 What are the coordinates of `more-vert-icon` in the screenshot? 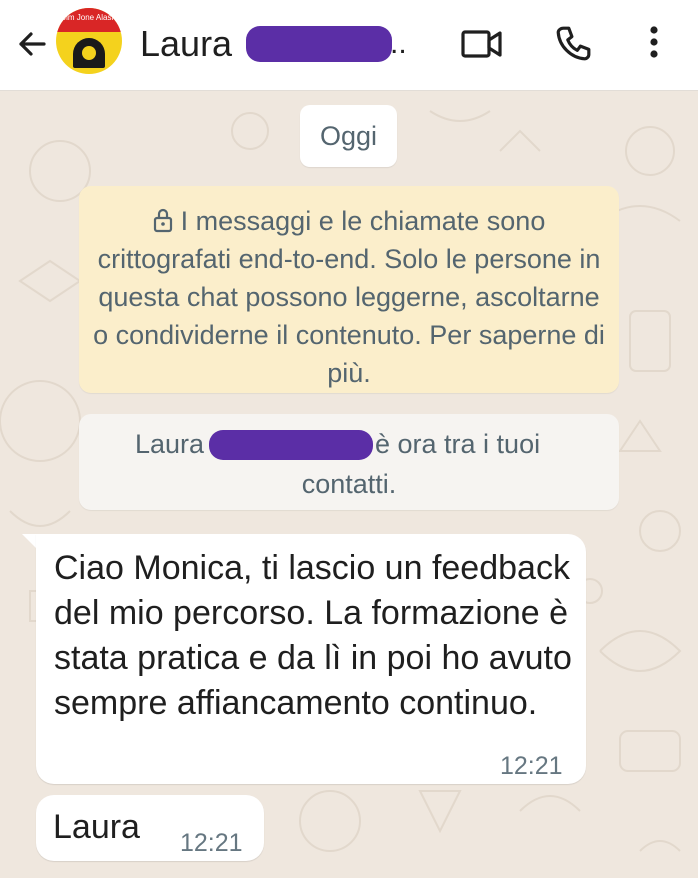 It's located at (654, 42).